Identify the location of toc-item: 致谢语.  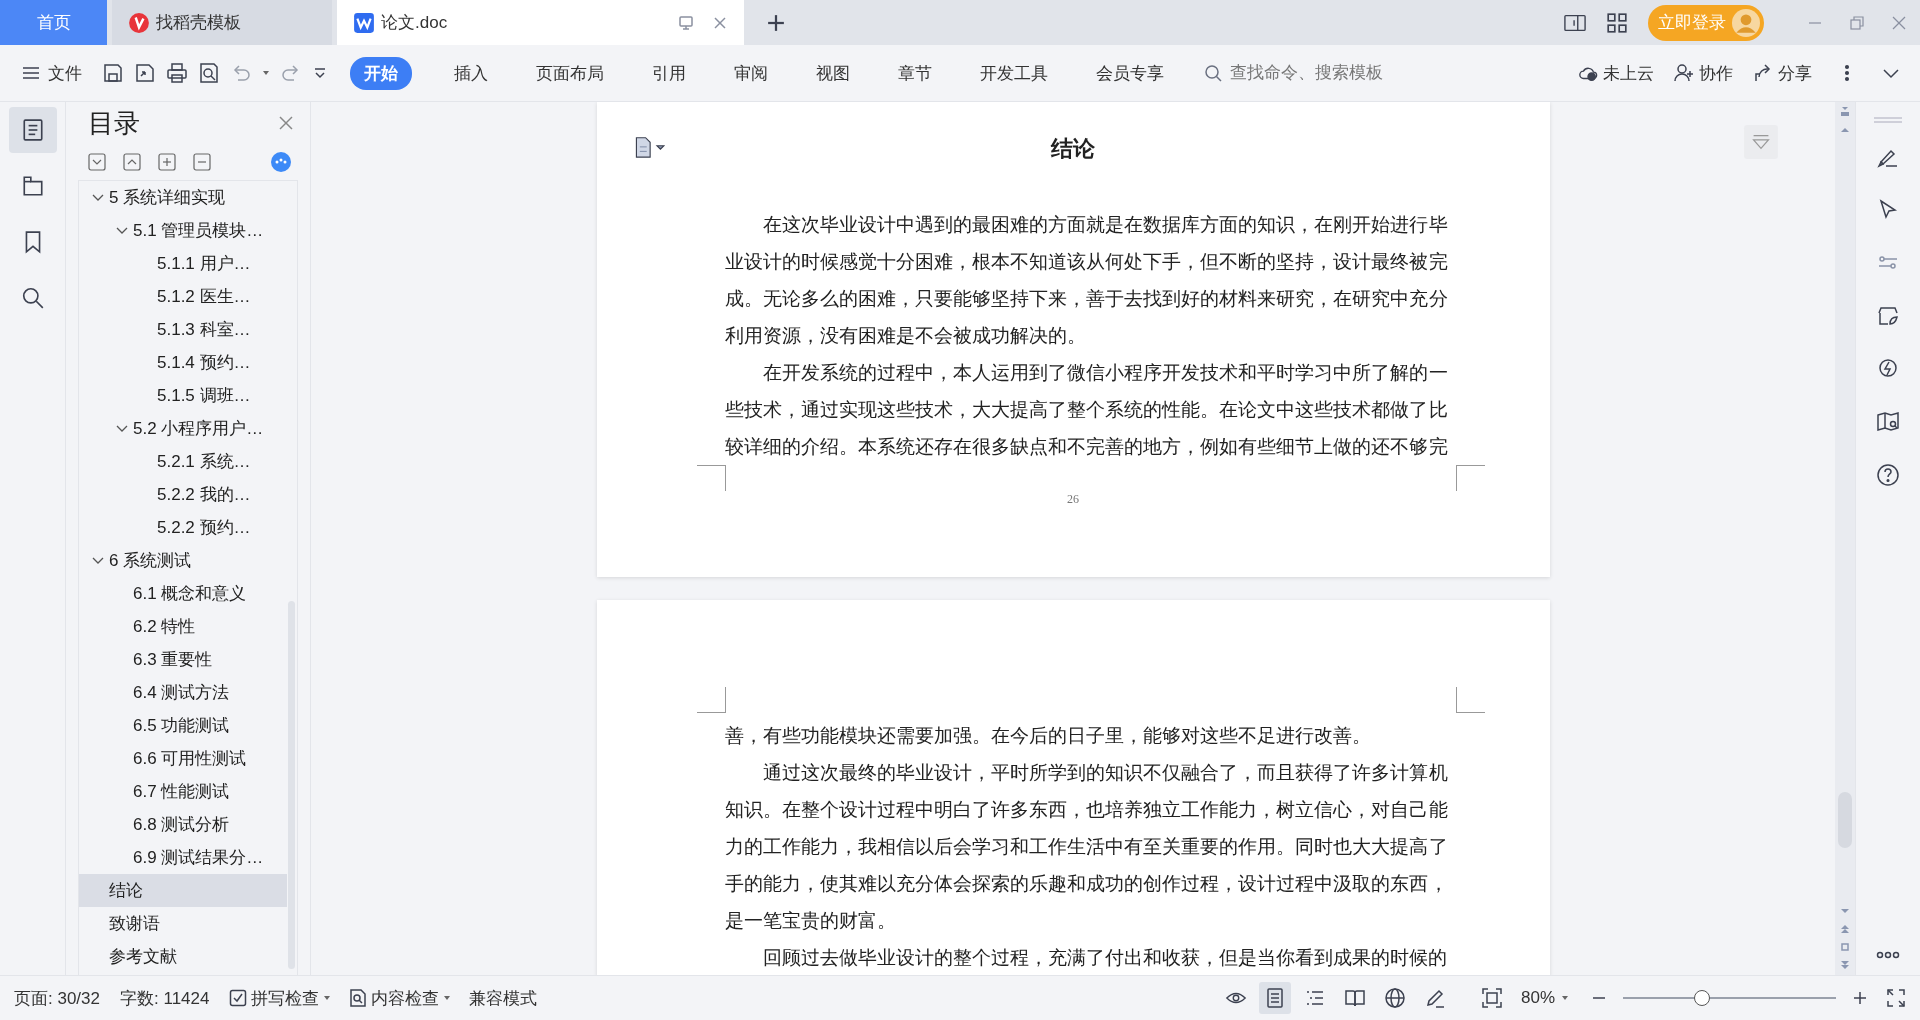
(183, 923).